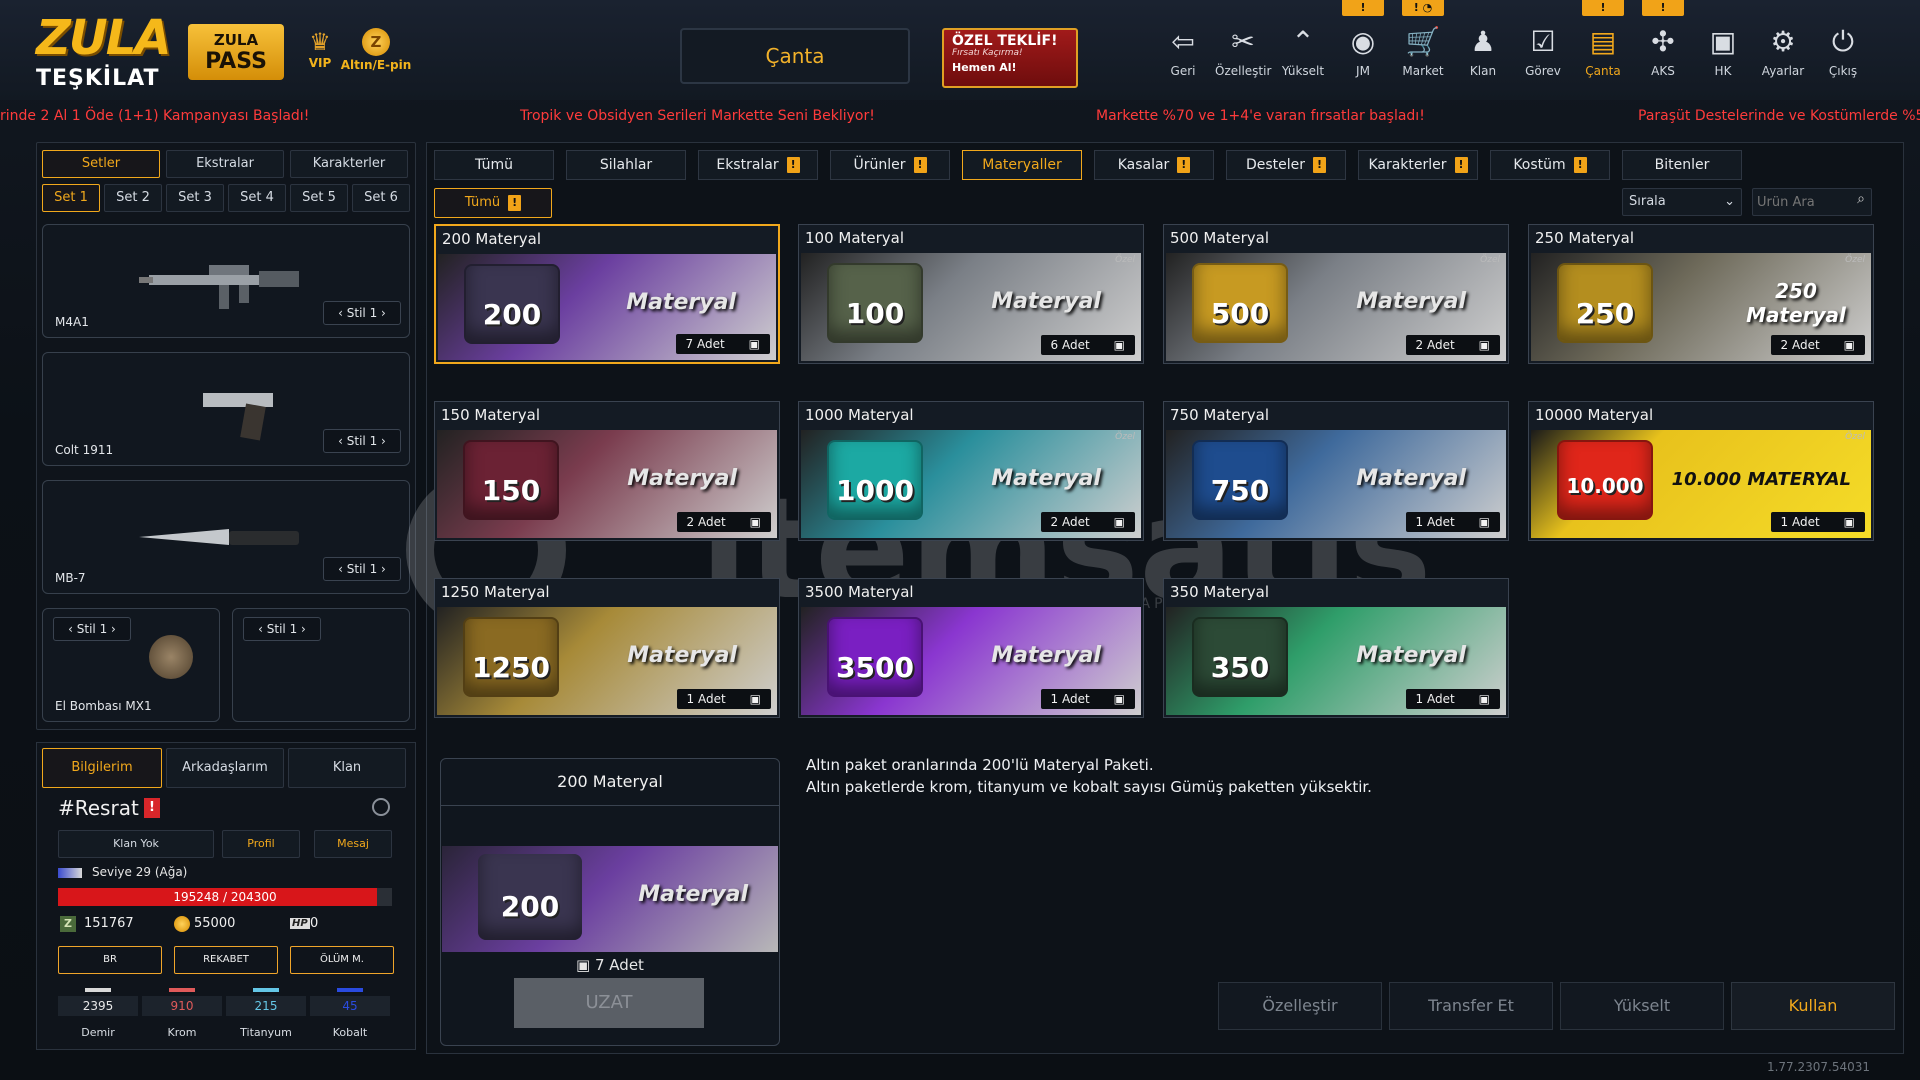  I want to click on tab-karakterler: Karakterler, so click(349, 164).